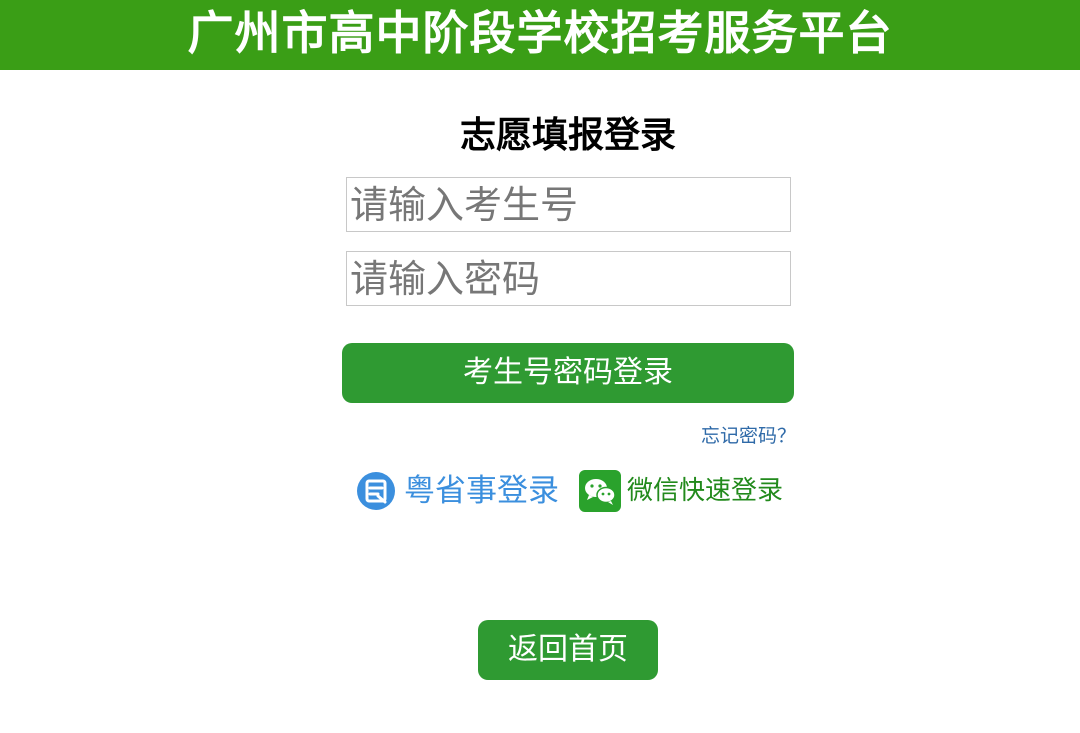 This screenshot has height=733, width=1080. Describe the element at coordinates (567, 135) in the screenshot. I see `login-title: 志愿填报登录` at that location.